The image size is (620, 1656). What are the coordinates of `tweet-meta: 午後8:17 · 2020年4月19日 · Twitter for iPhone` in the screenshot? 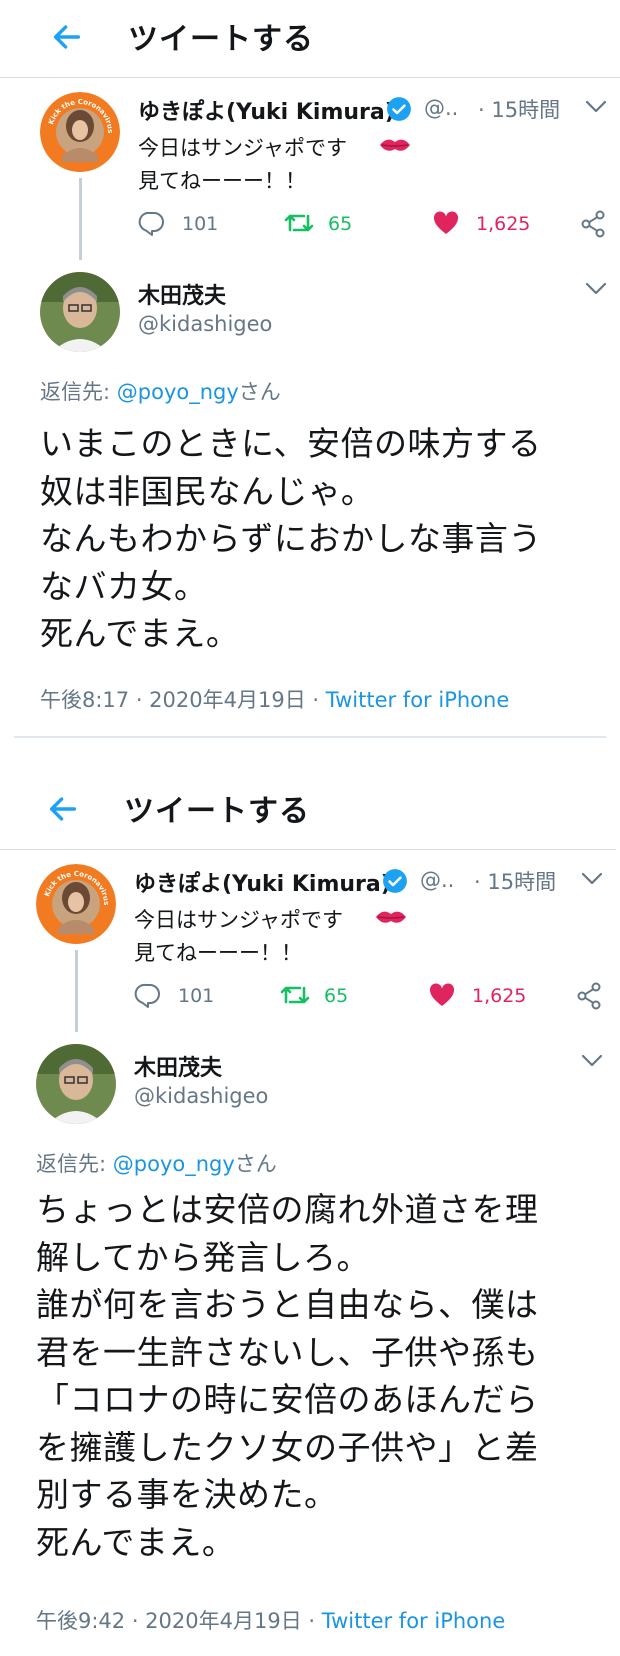 It's located at (274, 699).